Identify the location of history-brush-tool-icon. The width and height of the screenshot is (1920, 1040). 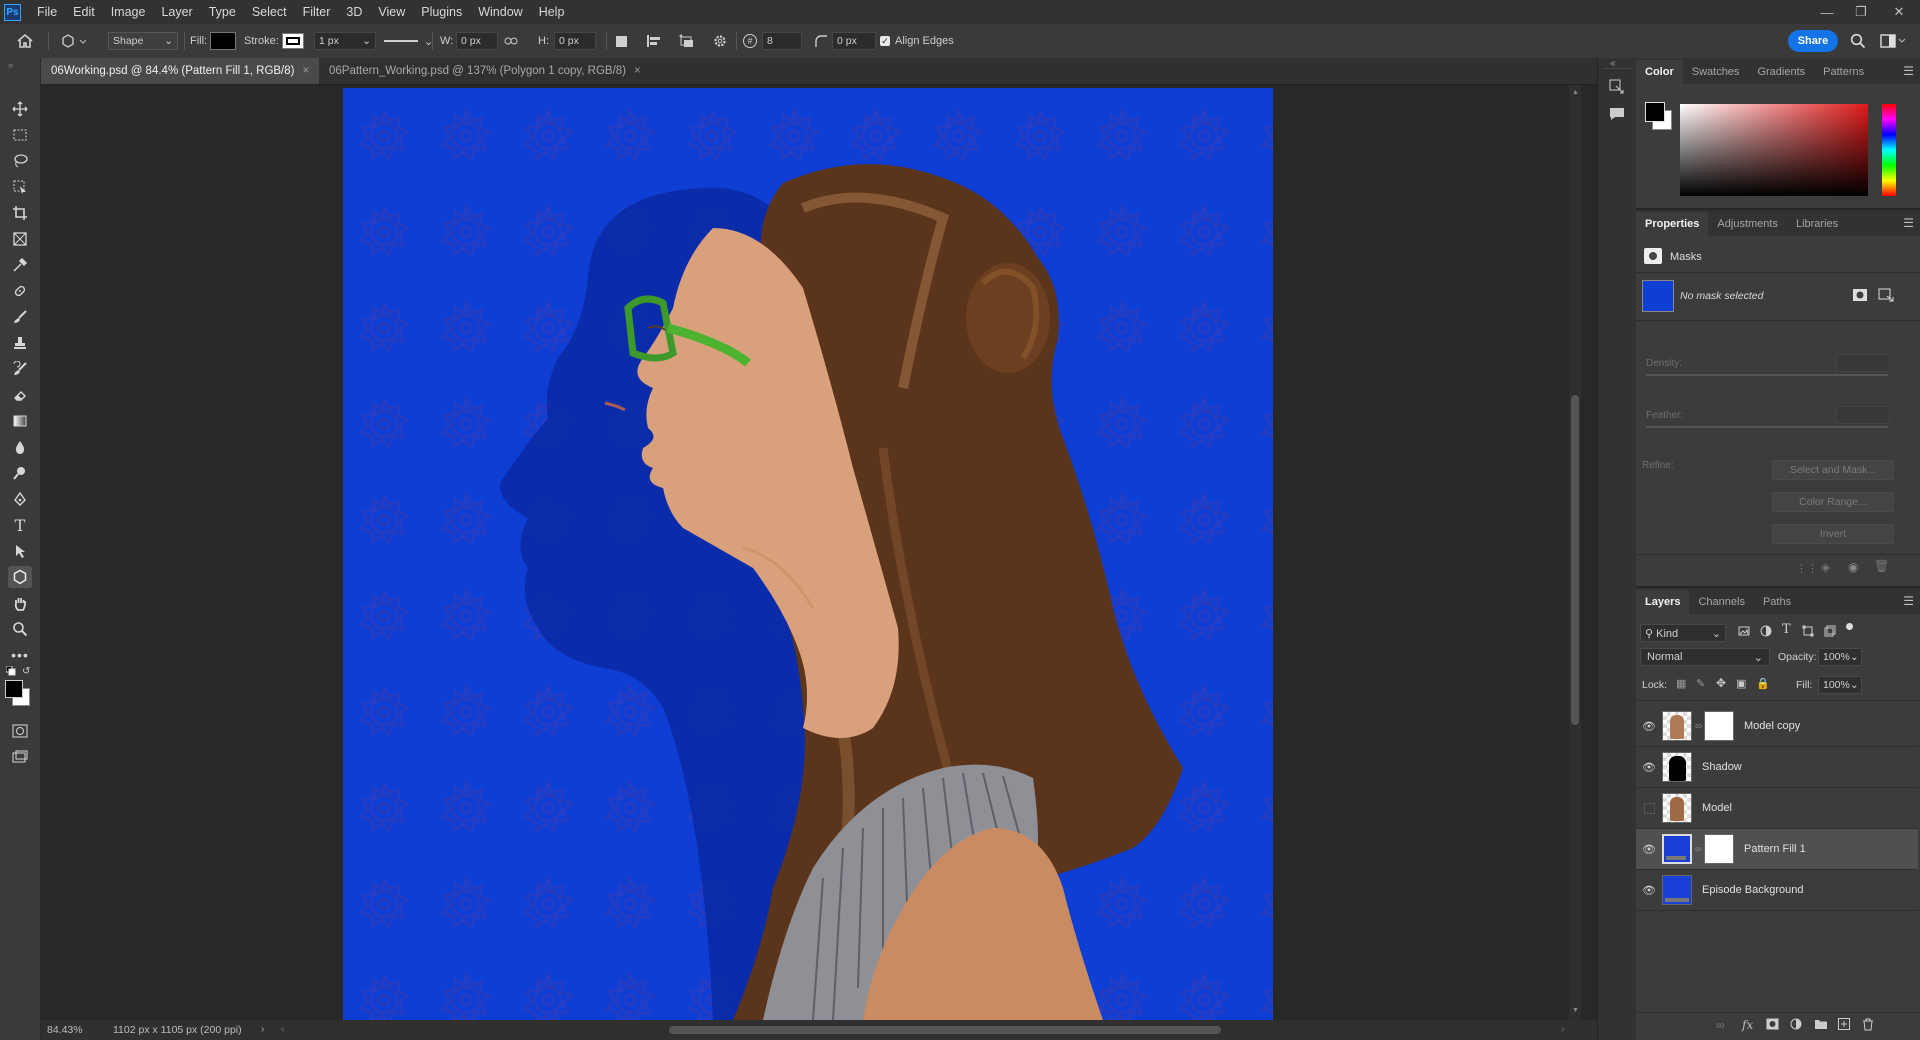
(20, 369).